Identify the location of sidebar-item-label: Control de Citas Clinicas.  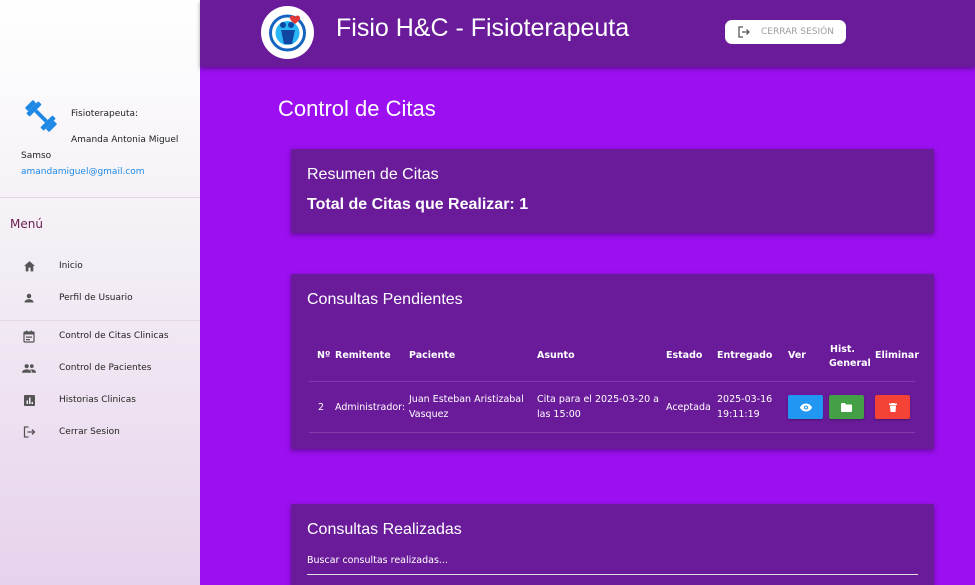
(114, 336).